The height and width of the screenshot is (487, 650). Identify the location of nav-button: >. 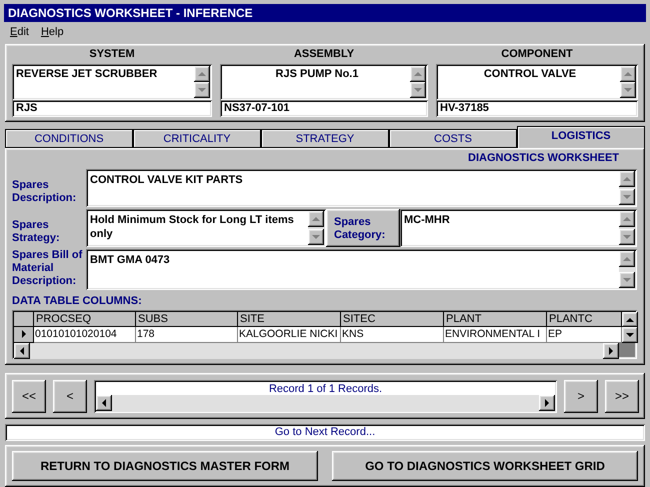
(581, 396).